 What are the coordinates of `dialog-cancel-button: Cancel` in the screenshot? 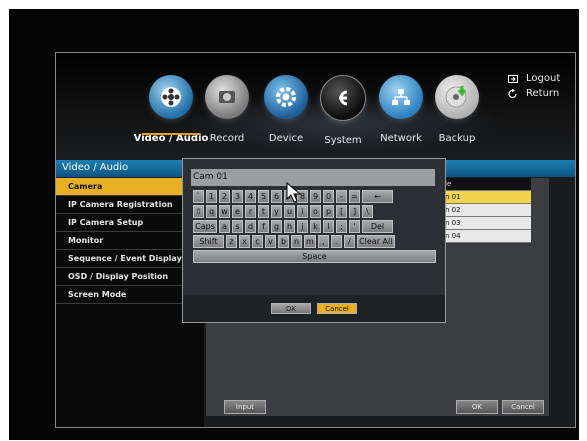 It's located at (337, 308).